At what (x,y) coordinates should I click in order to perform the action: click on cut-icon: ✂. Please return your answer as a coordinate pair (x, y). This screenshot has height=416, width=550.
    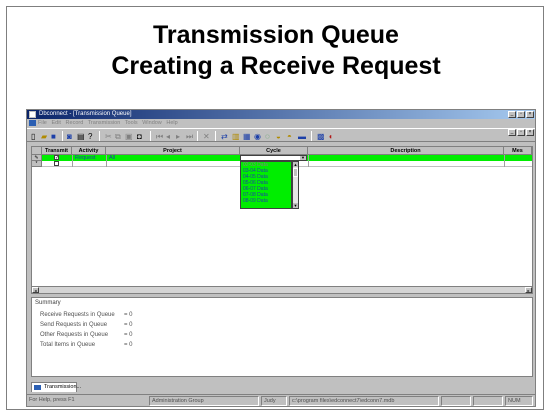
    Looking at the image, I should click on (108, 136).